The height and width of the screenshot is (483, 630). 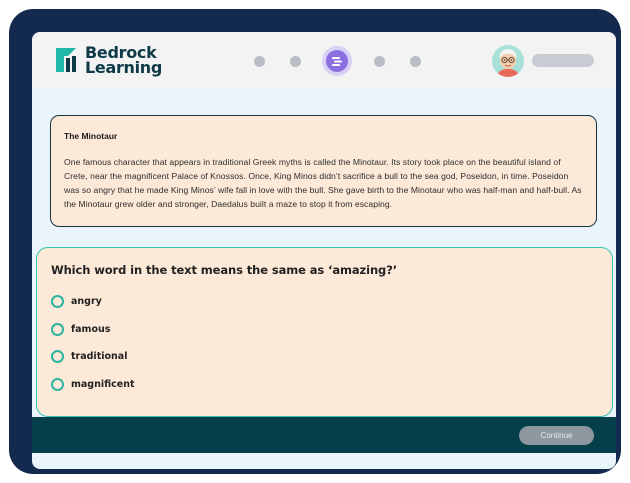 I want to click on answer-option-famous: famous, so click(x=80, y=329).